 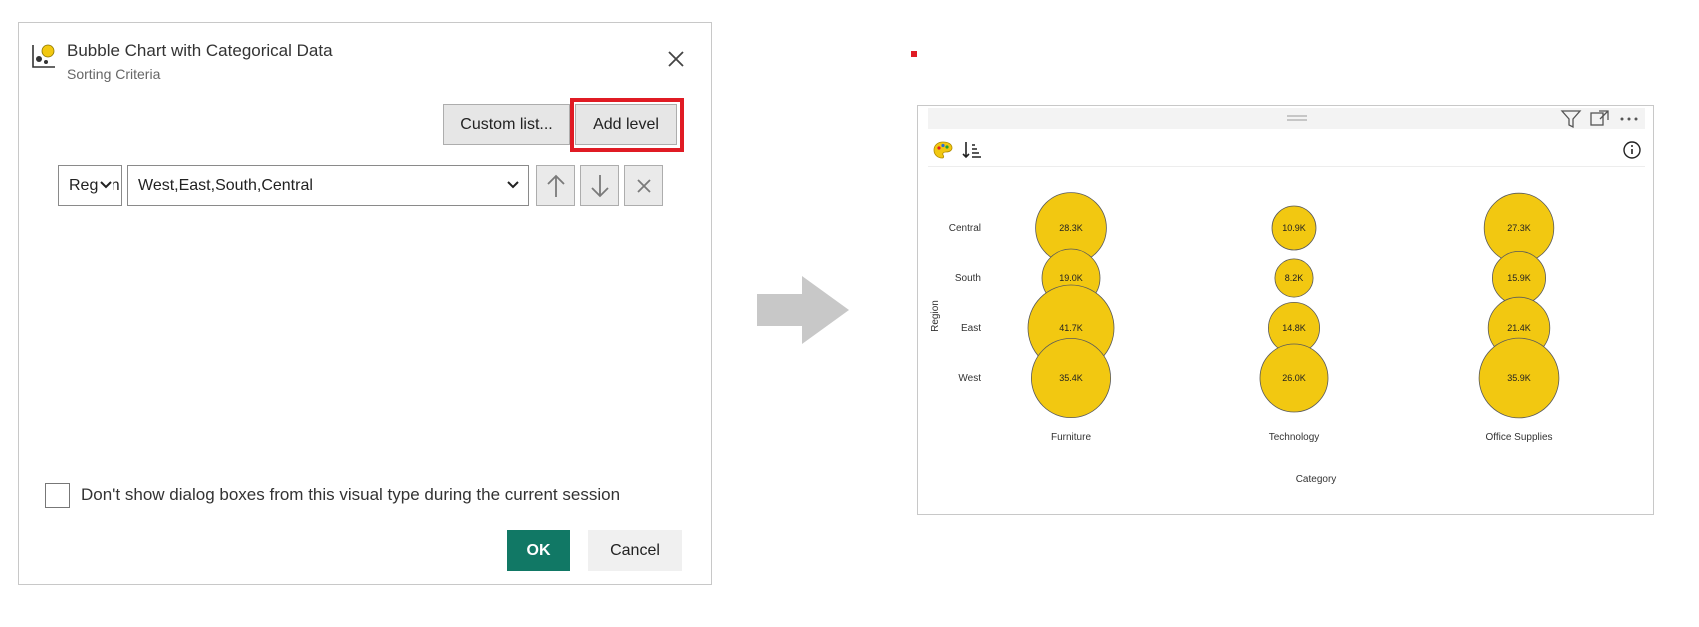 I want to click on bubble-data-label: 15.9K, so click(x=1519, y=278).